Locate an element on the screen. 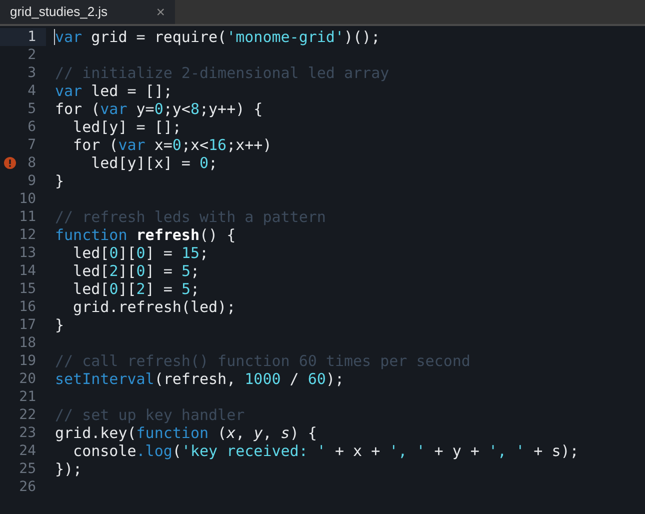 The height and width of the screenshot is (514, 645). line-number: 20 is located at coordinates (27, 379).